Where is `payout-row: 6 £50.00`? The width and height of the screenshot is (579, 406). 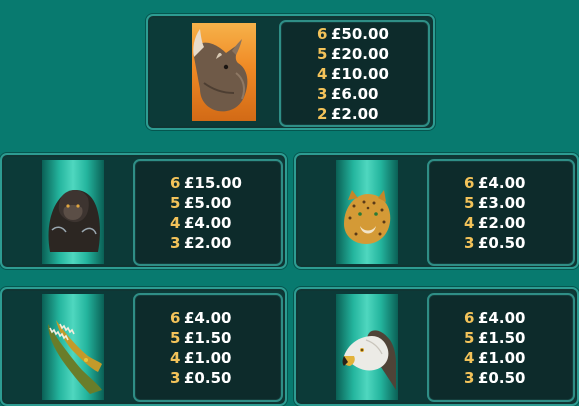
payout-row: 6 £50.00 is located at coordinates (372, 34).